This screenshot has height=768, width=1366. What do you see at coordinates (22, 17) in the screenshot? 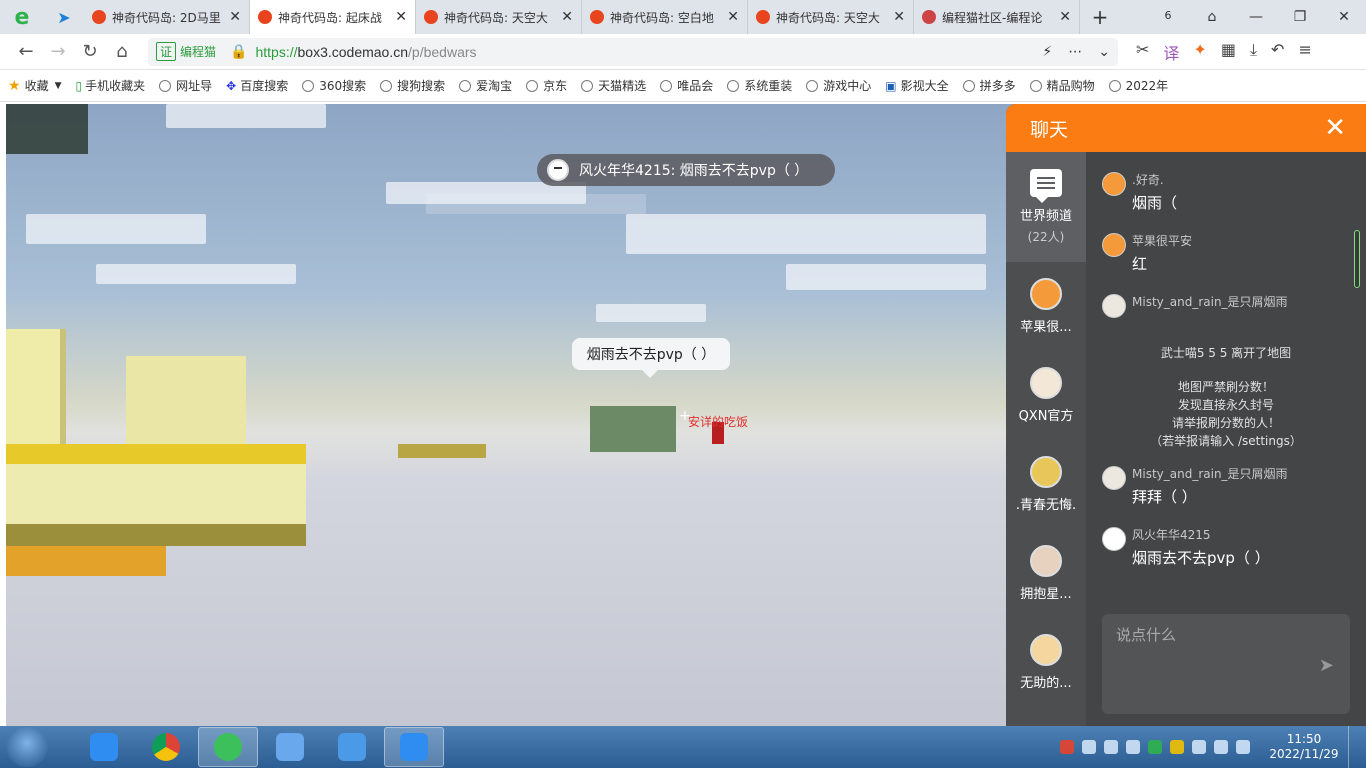
I see `browser-logo-icon: e` at bounding box center [22, 17].